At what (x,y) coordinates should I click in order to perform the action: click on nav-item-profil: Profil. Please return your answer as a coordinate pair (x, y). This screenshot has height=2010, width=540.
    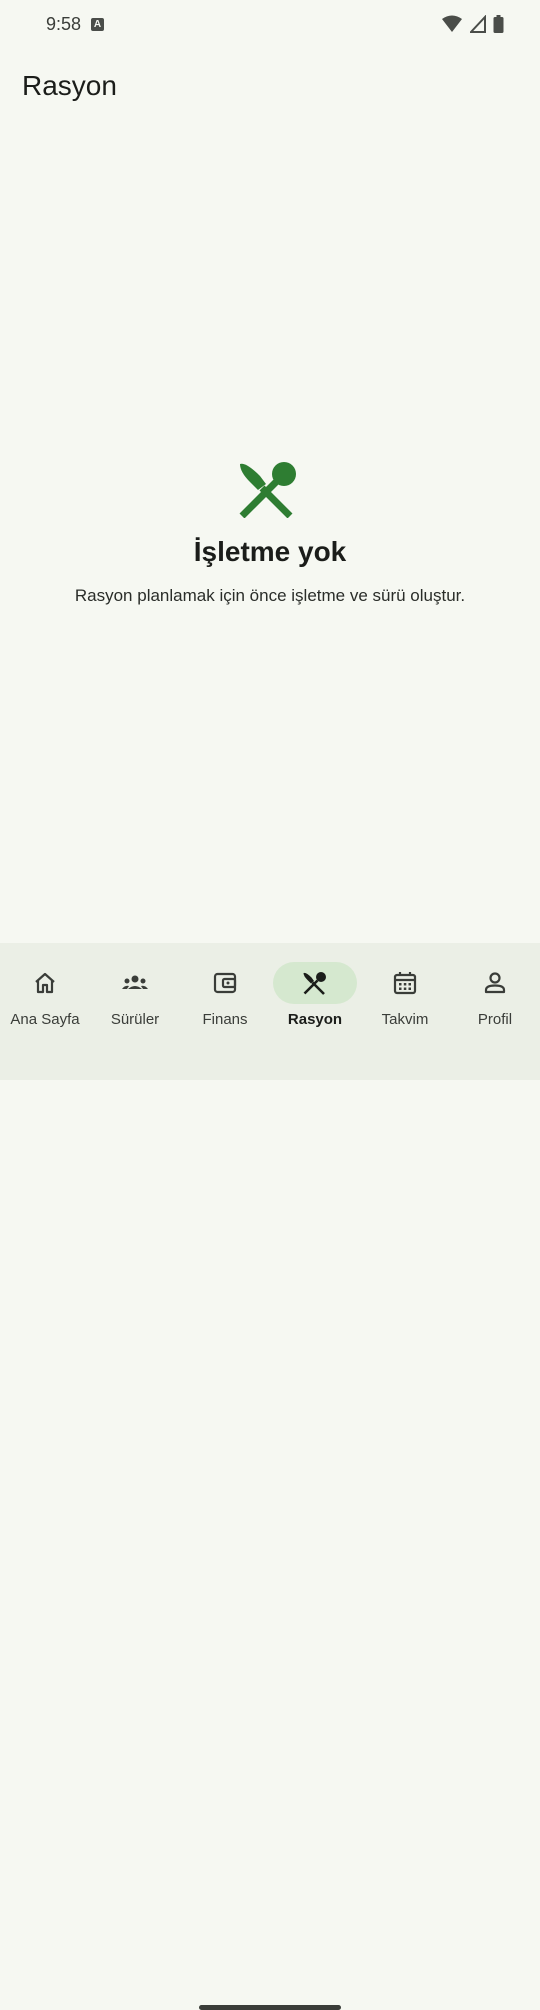
    Looking at the image, I should click on (495, 993).